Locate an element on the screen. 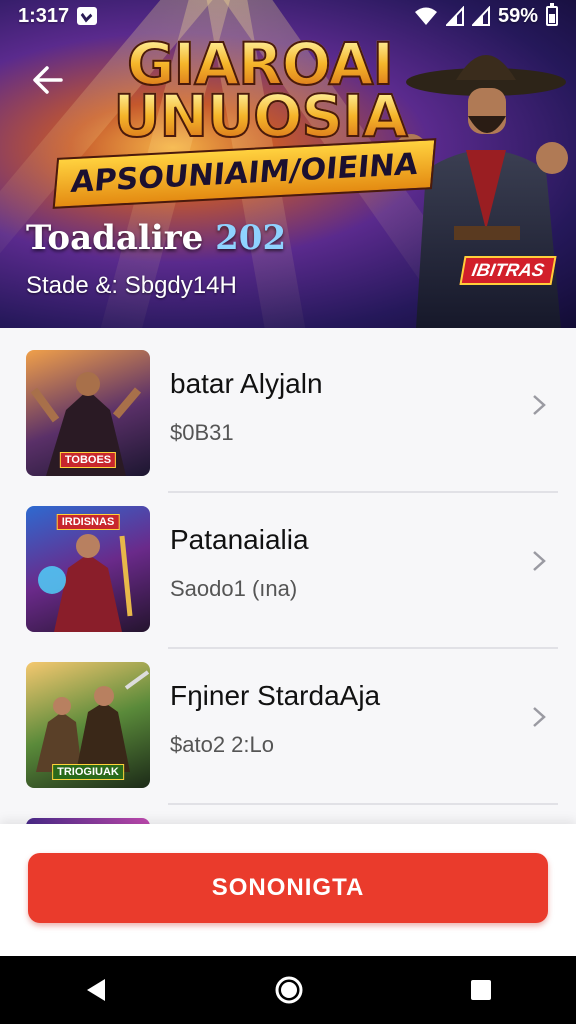 The image size is (576, 1024). primary-action-button: SONONIGTA is located at coordinates (288, 888).